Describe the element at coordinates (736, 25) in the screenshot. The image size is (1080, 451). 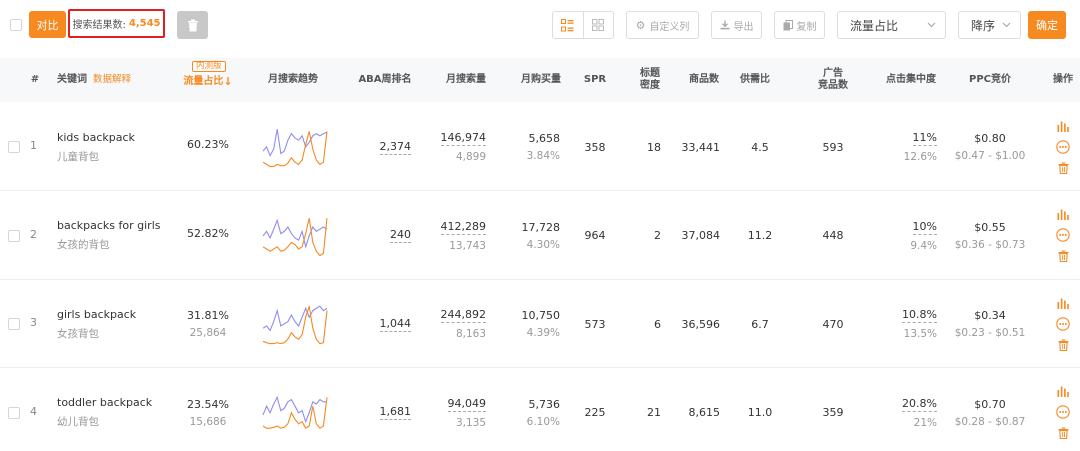
I see `export-button: 导出` at that location.